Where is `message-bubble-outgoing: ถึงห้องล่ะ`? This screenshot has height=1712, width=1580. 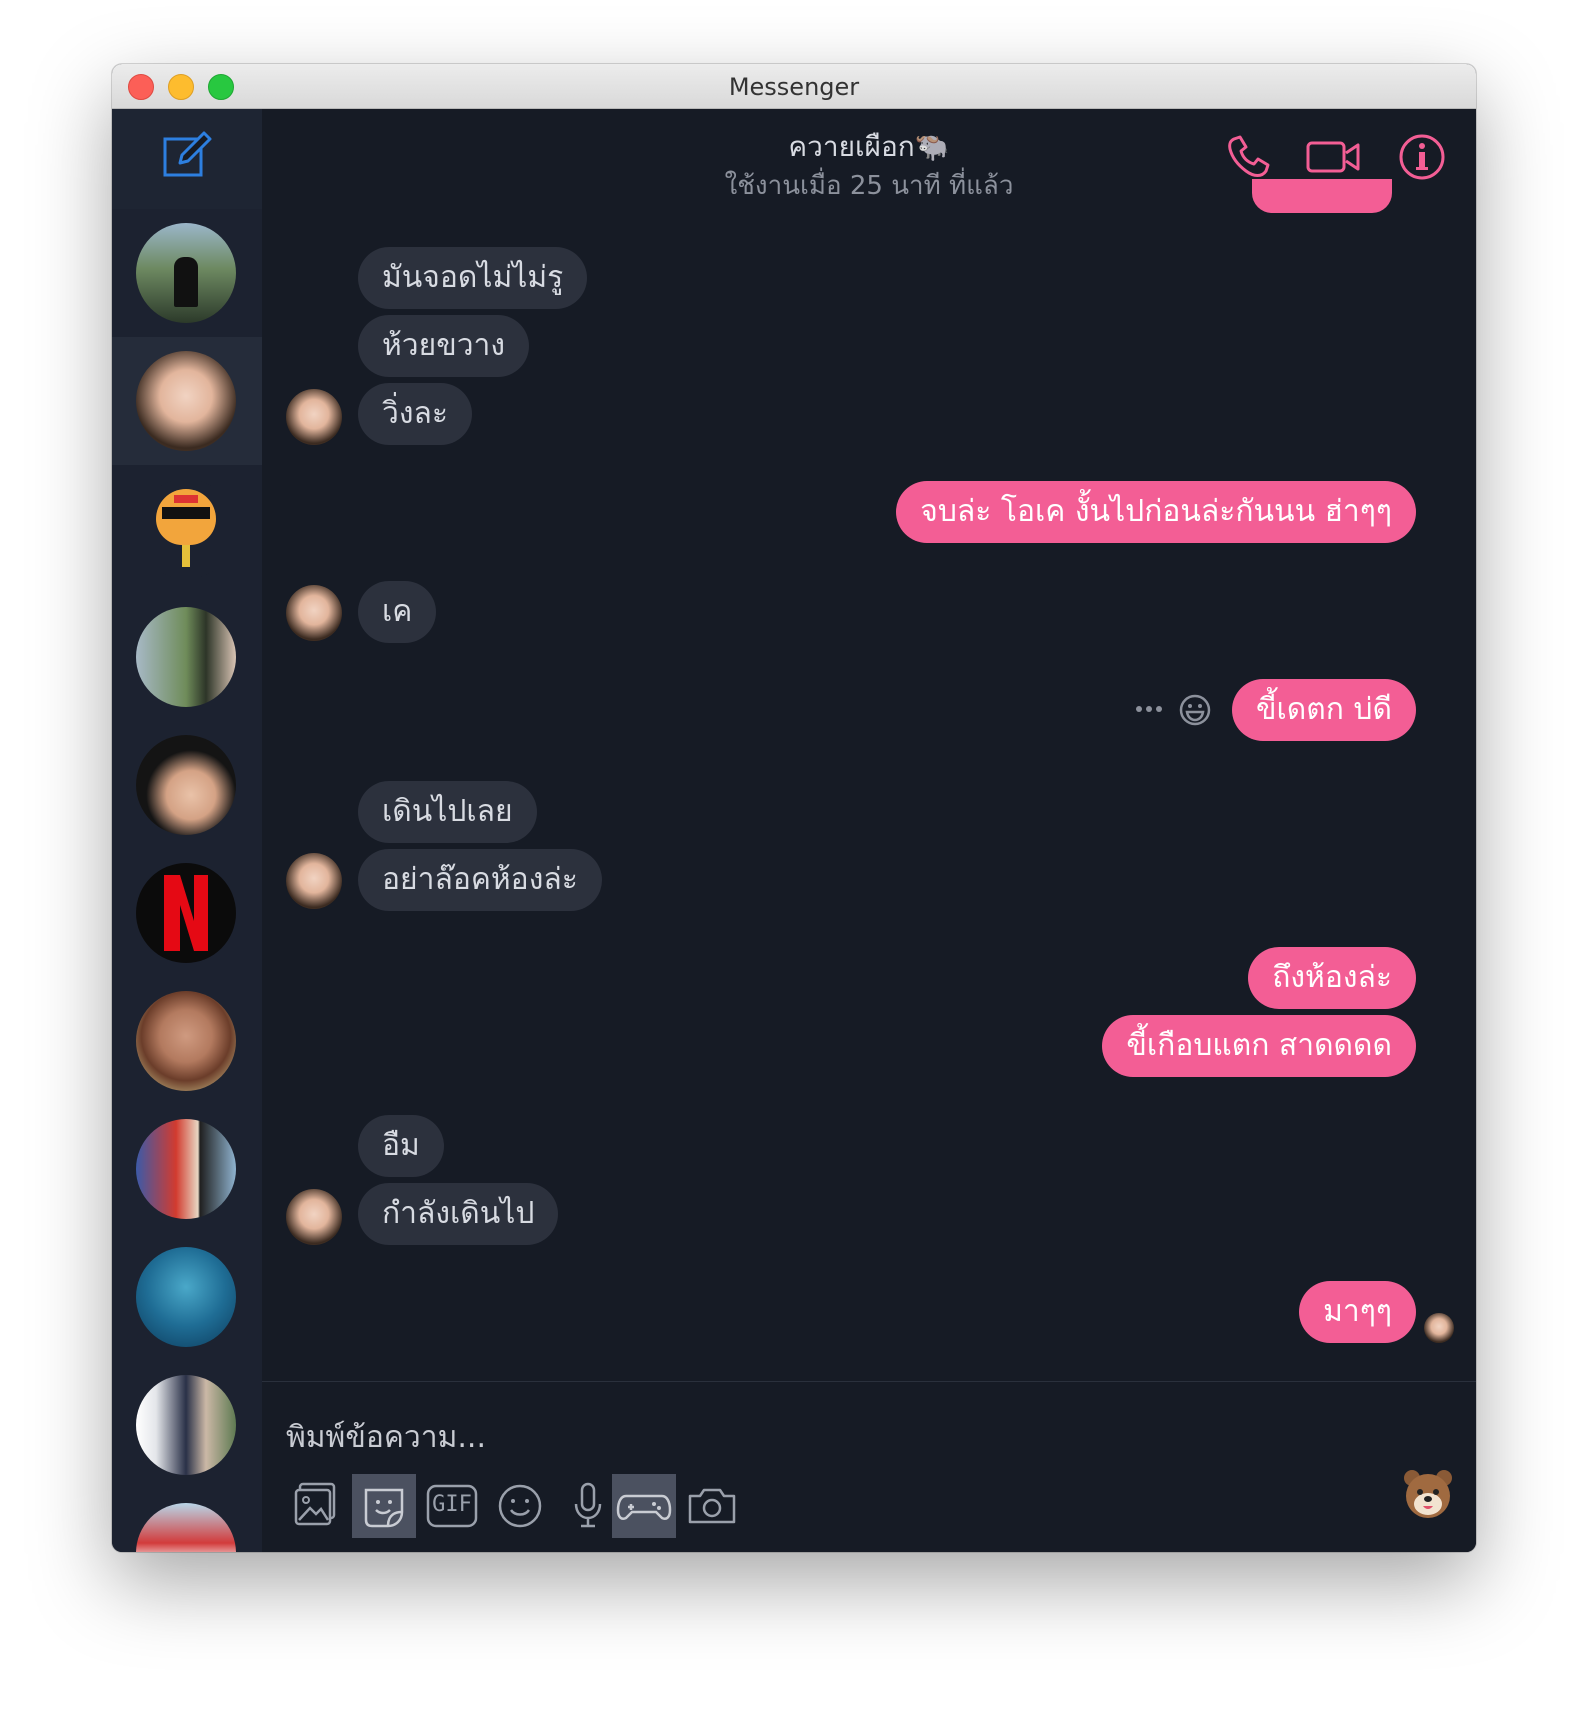 message-bubble-outgoing: ถึงห้องล่ะ is located at coordinates (1332, 978).